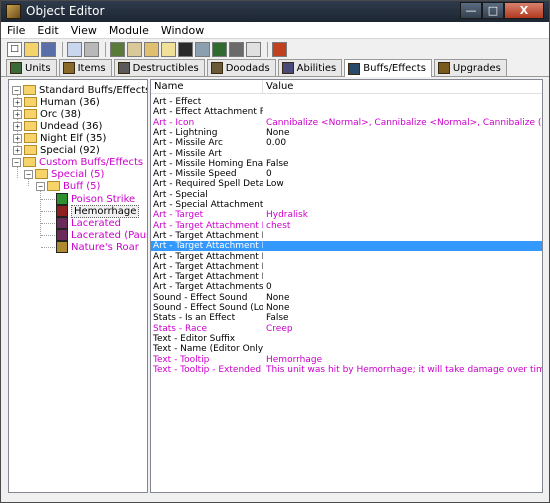 The image size is (550, 503). Describe the element at coordinates (48, 49) in the screenshot. I see `save-button` at that location.